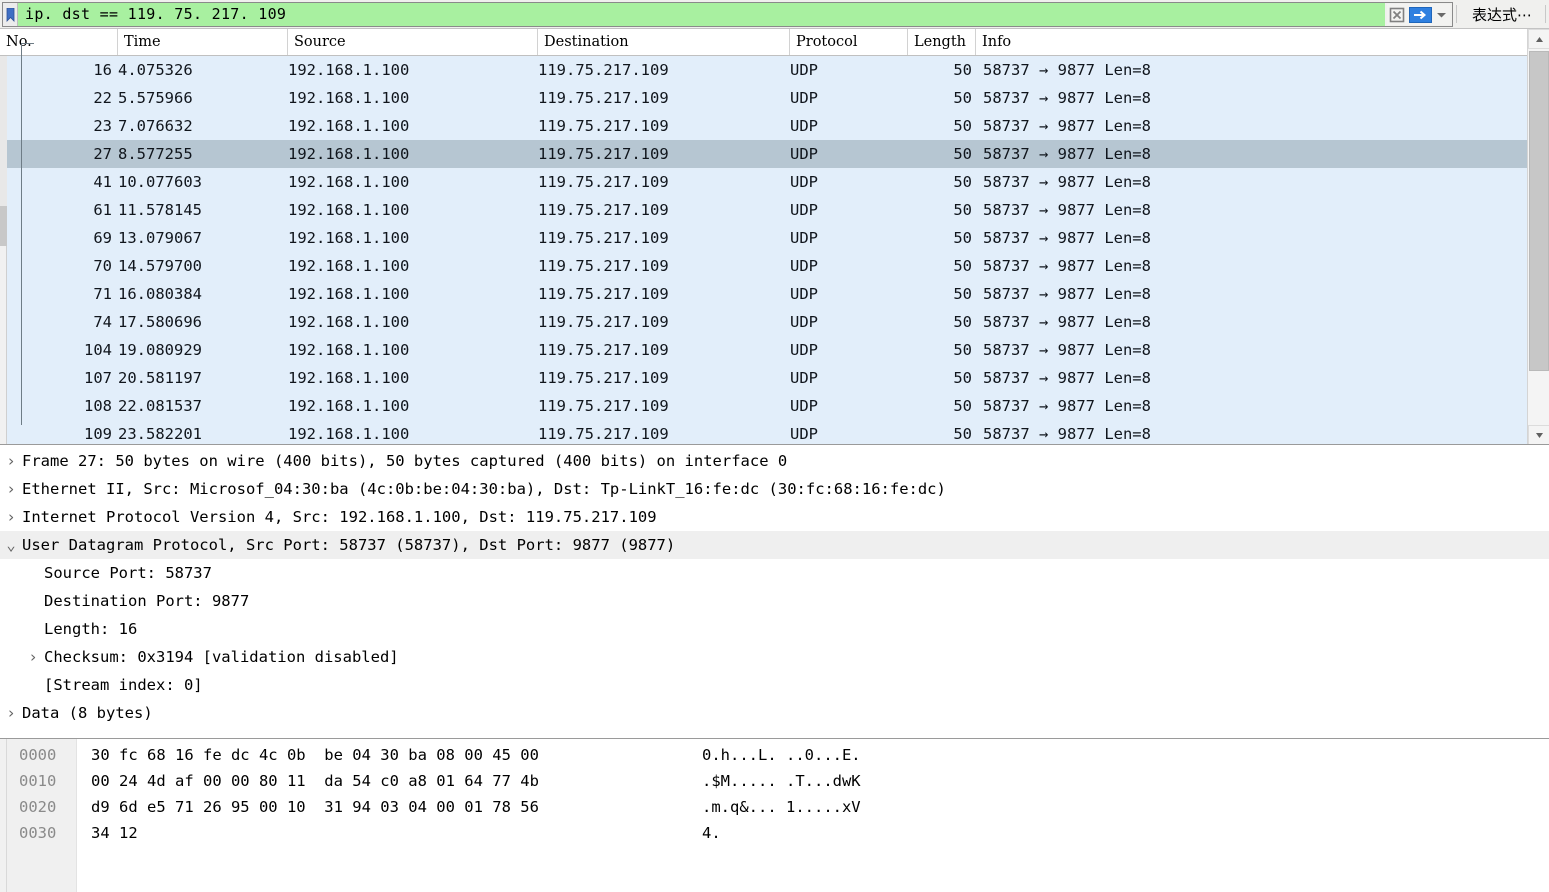  What do you see at coordinates (203, 42) in the screenshot?
I see `column-time: Time` at bounding box center [203, 42].